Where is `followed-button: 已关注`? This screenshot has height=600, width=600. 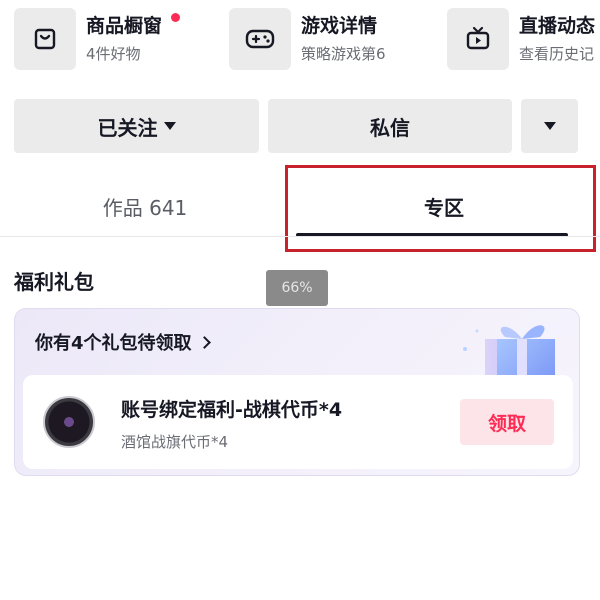 followed-button: 已关注 is located at coordinates (136, 126).